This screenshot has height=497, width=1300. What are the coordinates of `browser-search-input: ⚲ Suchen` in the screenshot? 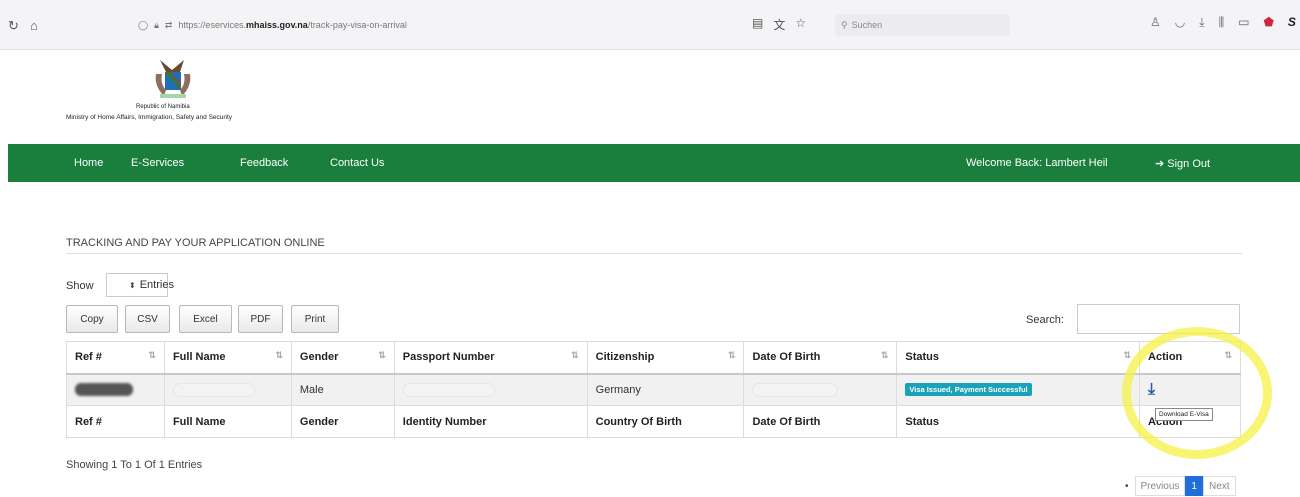 It's located at (922, 25).